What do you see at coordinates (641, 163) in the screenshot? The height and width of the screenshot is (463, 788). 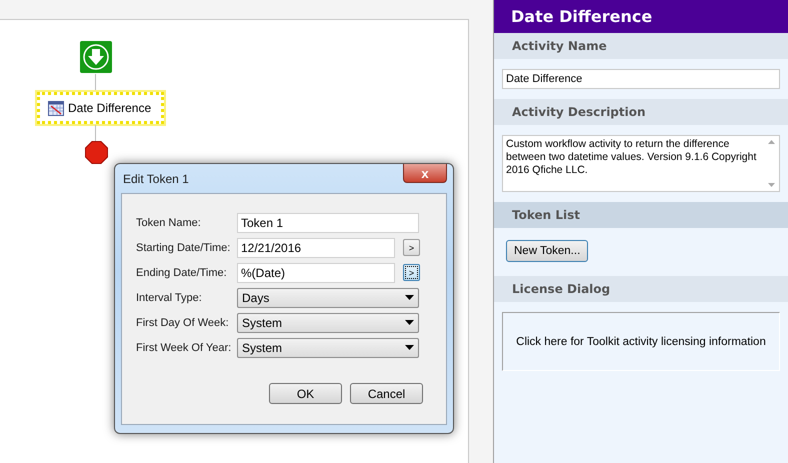 I see `description-field: Custom workflow activity to return the difference between two datetime values. Version 9.1.6 Copyright 2016 Qfiche LLC.` at bounding box center [641, 163].